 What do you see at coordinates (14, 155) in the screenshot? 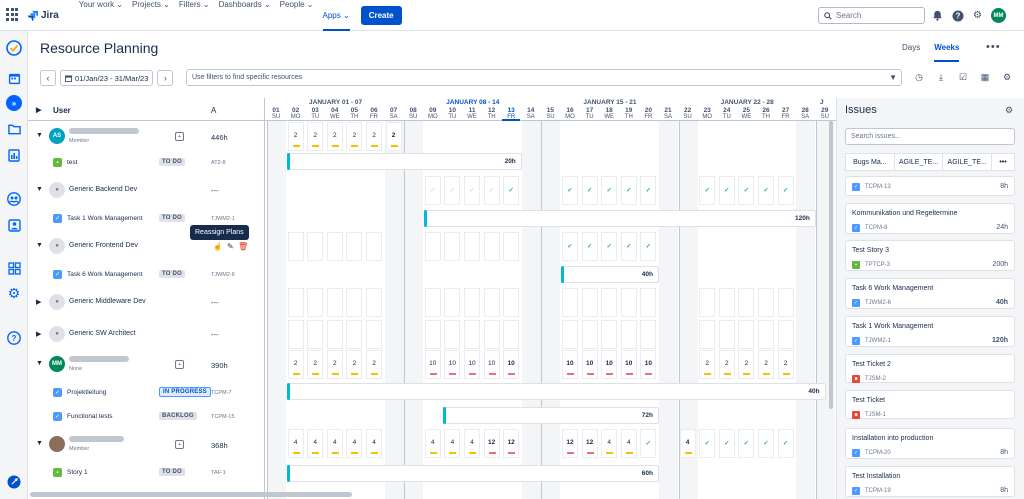
I see `report-icon` at bounding box center [14, 155].